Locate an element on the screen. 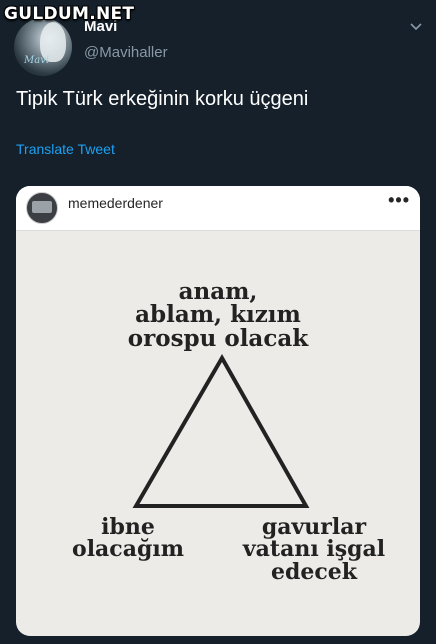  more-options-icon: ••• is located at coordinates (399, 200).